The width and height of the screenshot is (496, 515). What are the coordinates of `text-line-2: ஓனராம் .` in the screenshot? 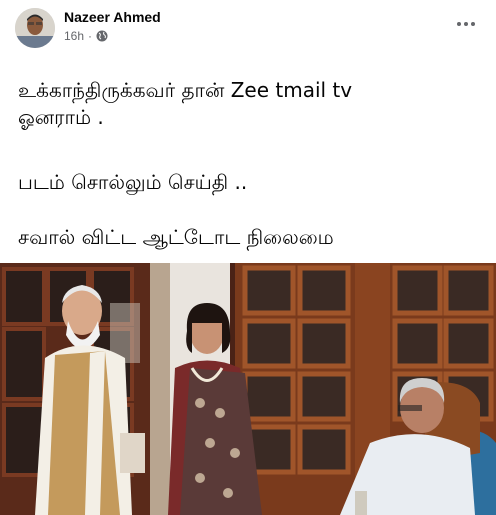 It's located at (61, 117).